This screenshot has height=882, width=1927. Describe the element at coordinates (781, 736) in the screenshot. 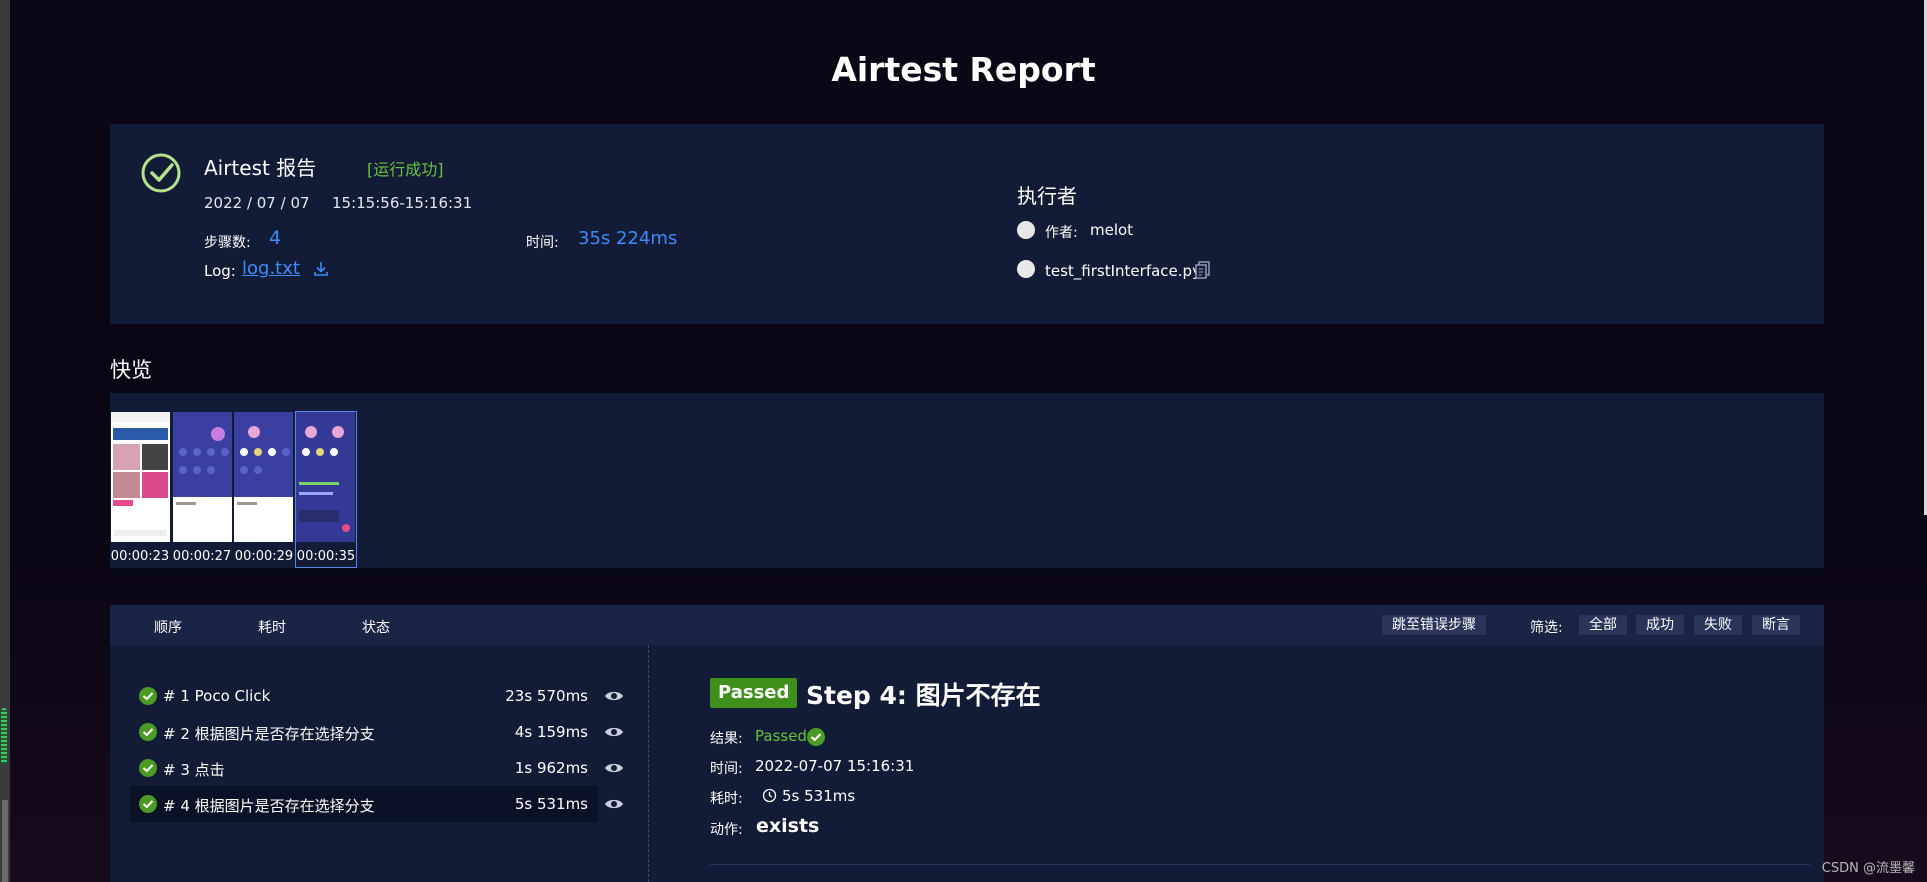

I see `result-value: Passed` at that location.